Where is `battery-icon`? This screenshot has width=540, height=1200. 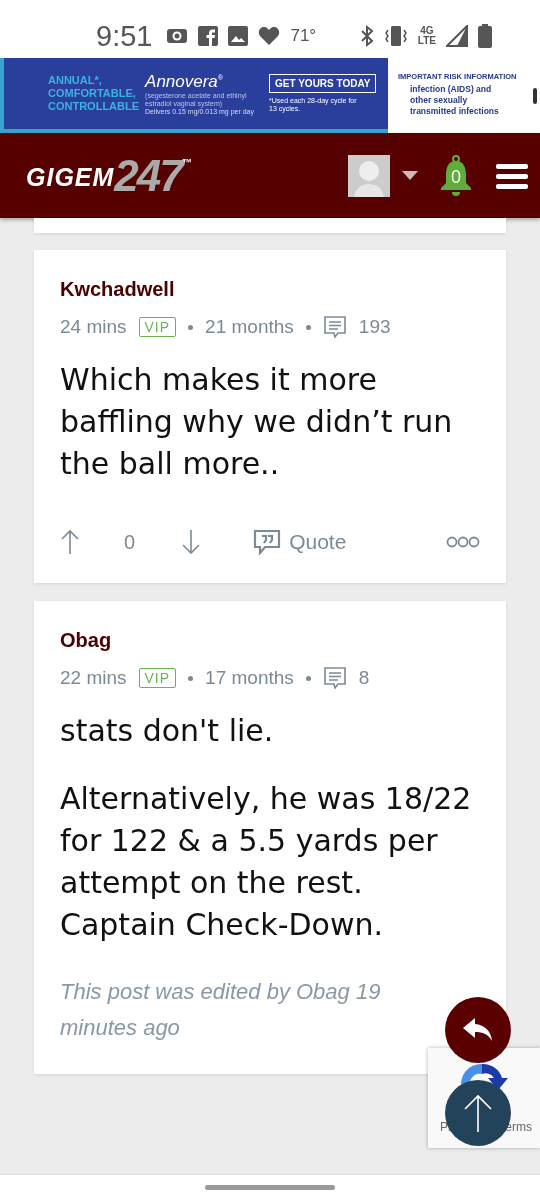 battery-icon is located at coordinates (485, 36).